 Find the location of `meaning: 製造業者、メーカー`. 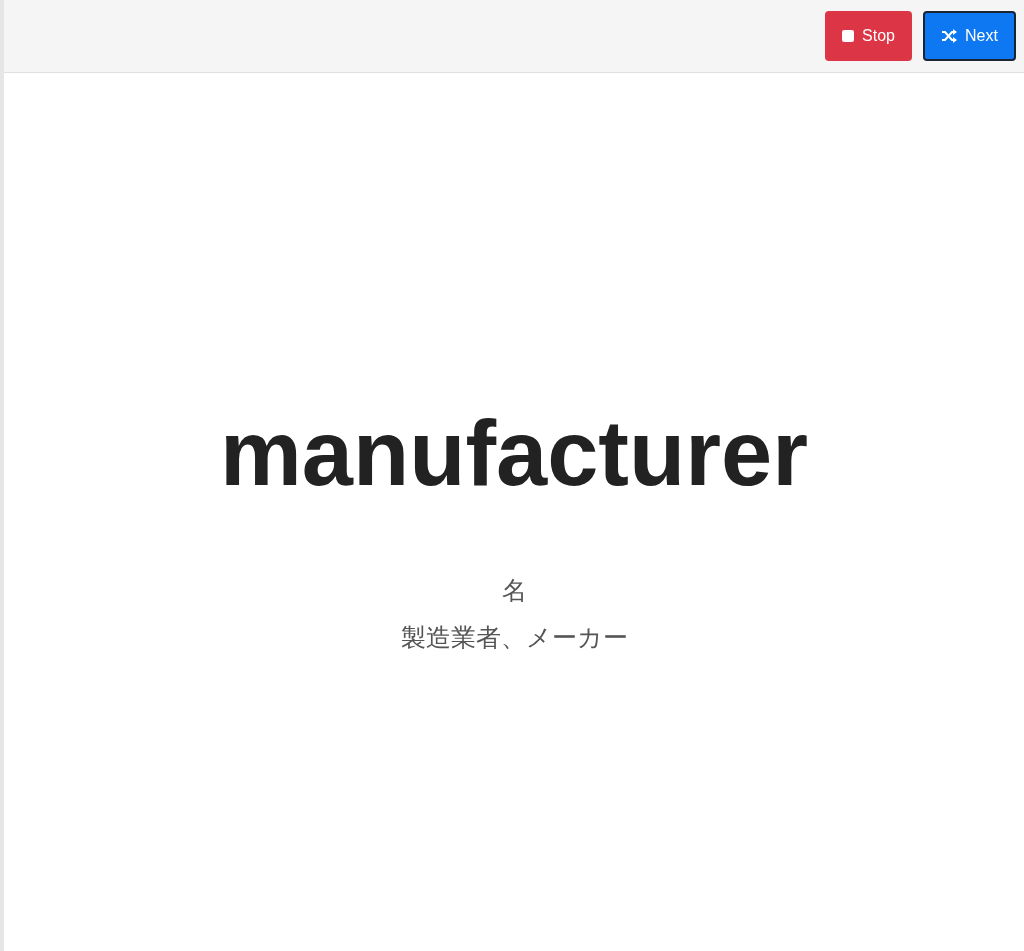

meaning: 製造業者、メーカー is located at coordinates (514, 638).